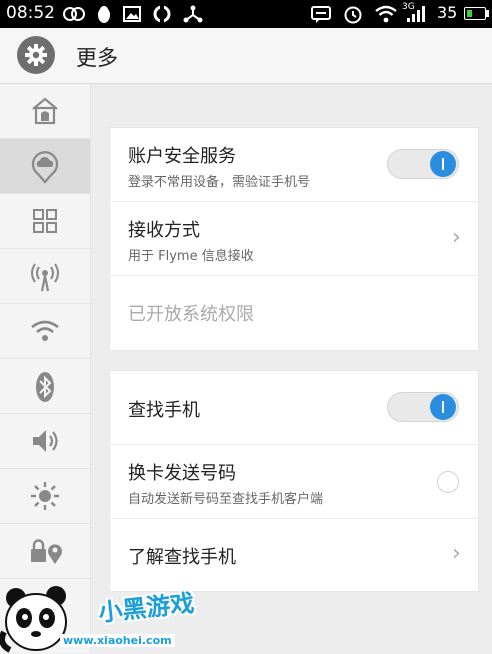 Image resolution: width=492 pixels, height=654 pixels. What do you see at coordinates (36, 55) in the screenshot?
I see `gear-icon` at bounding box center [36, 55].